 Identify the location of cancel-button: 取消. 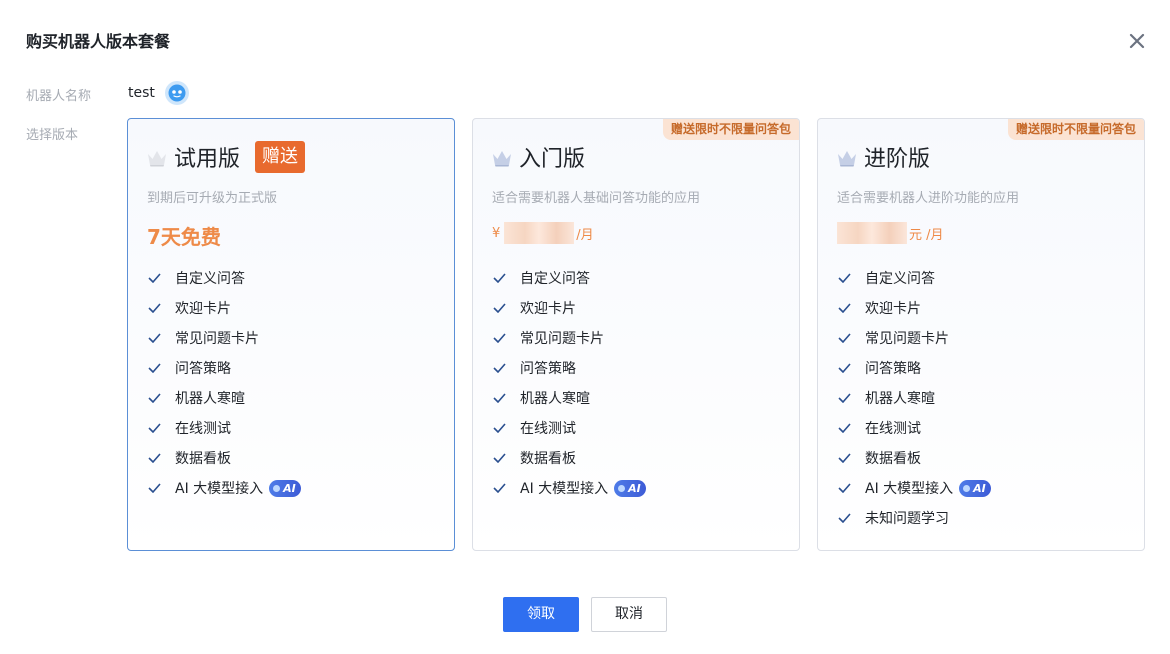
(629, 614).